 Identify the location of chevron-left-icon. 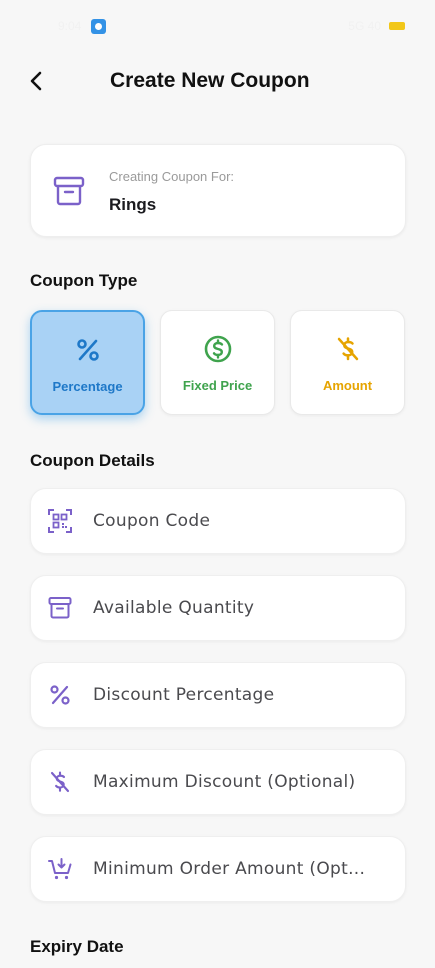
(36, 81).